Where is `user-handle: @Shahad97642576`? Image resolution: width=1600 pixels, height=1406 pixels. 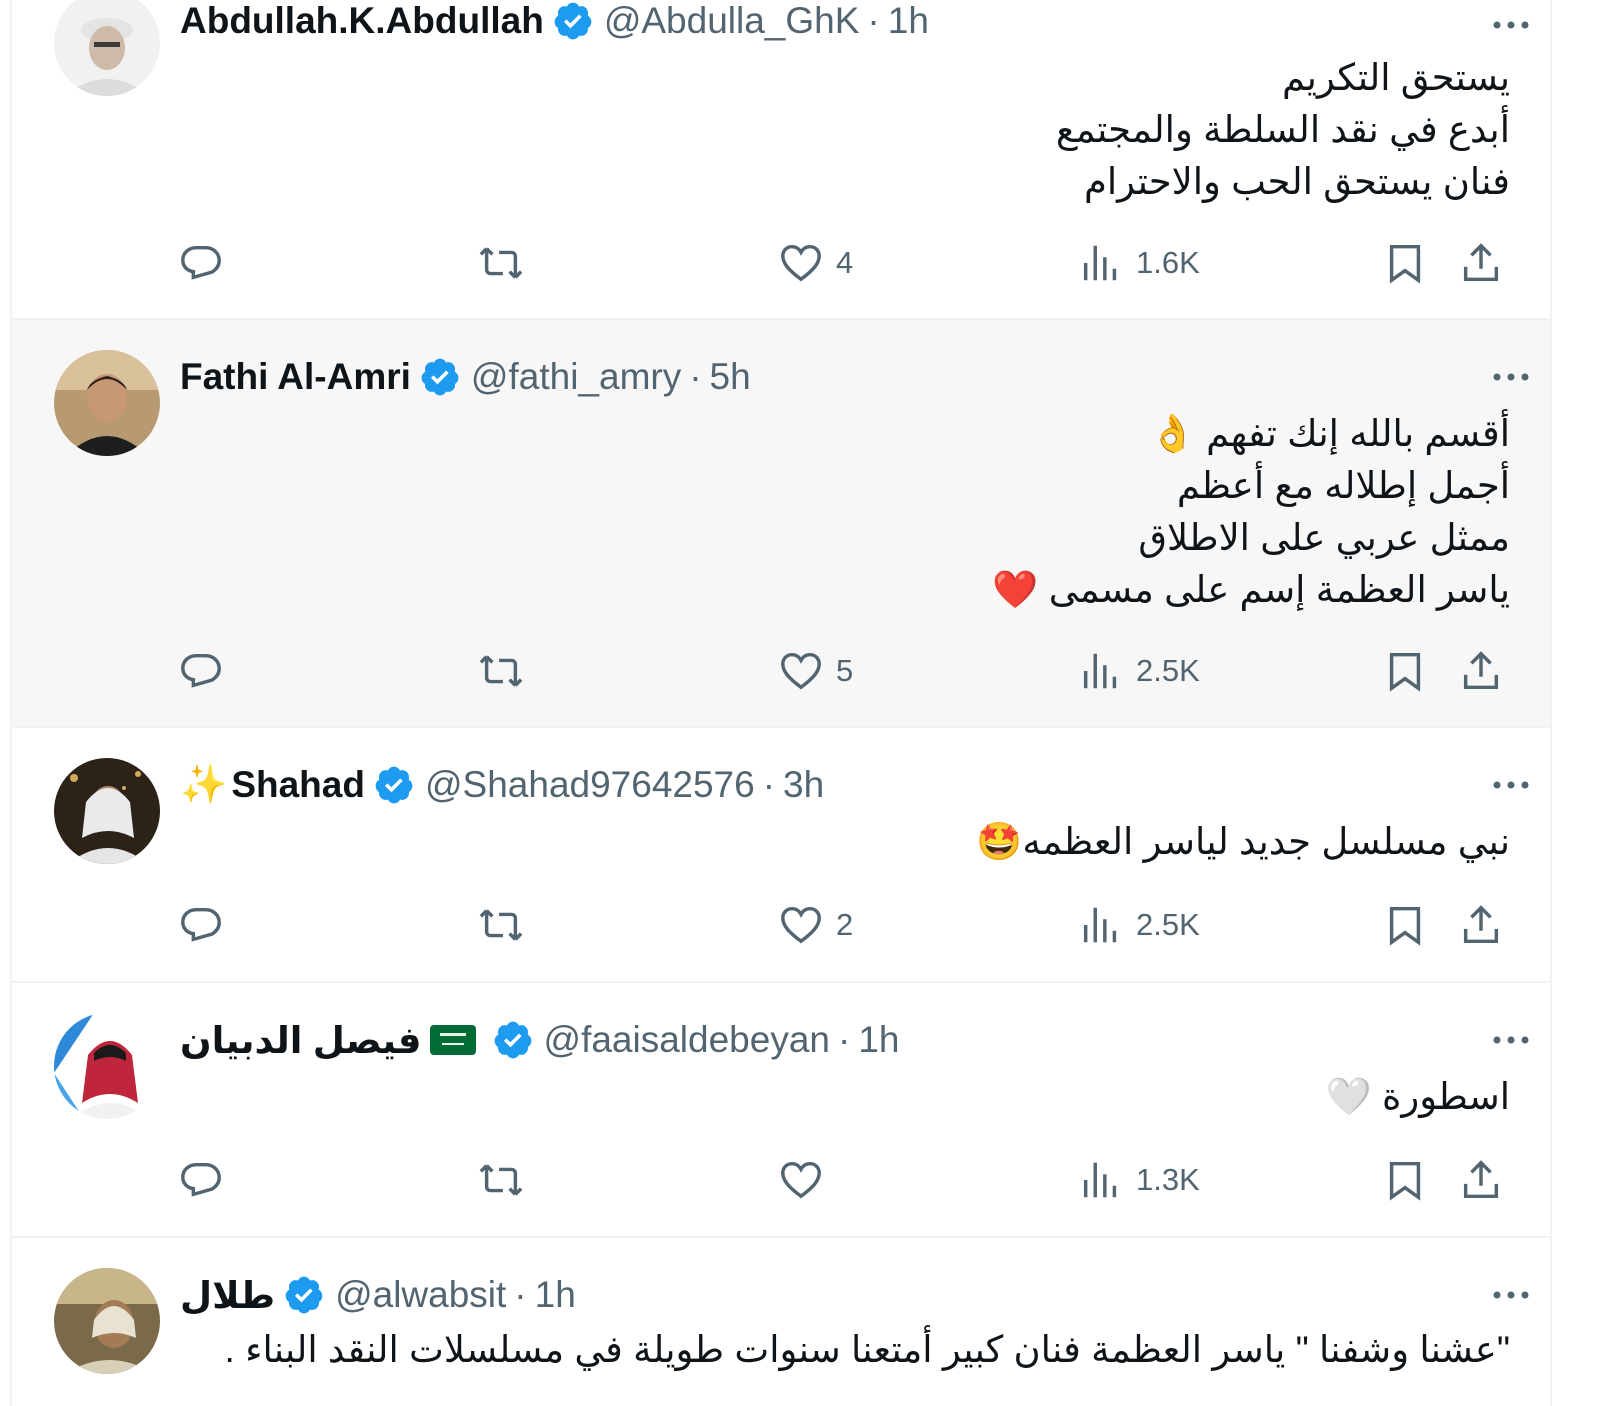 user-handle: @Shahad97642576 is located at coordinates (590, 785).